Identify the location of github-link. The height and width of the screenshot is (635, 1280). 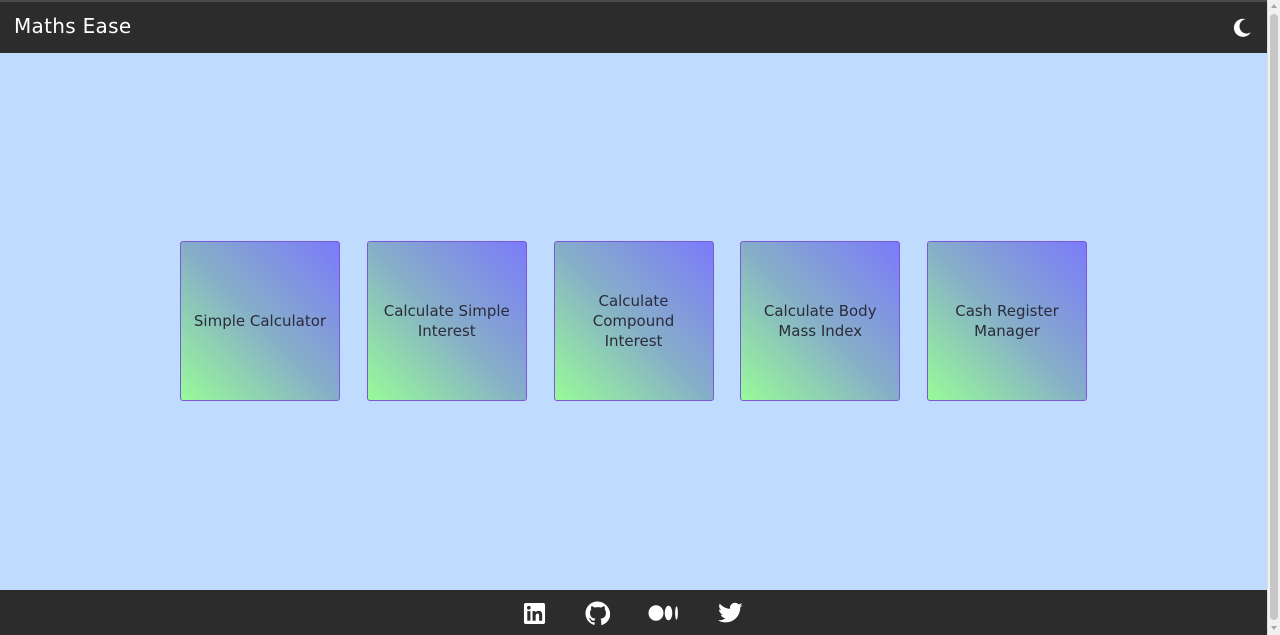
(597, 613).